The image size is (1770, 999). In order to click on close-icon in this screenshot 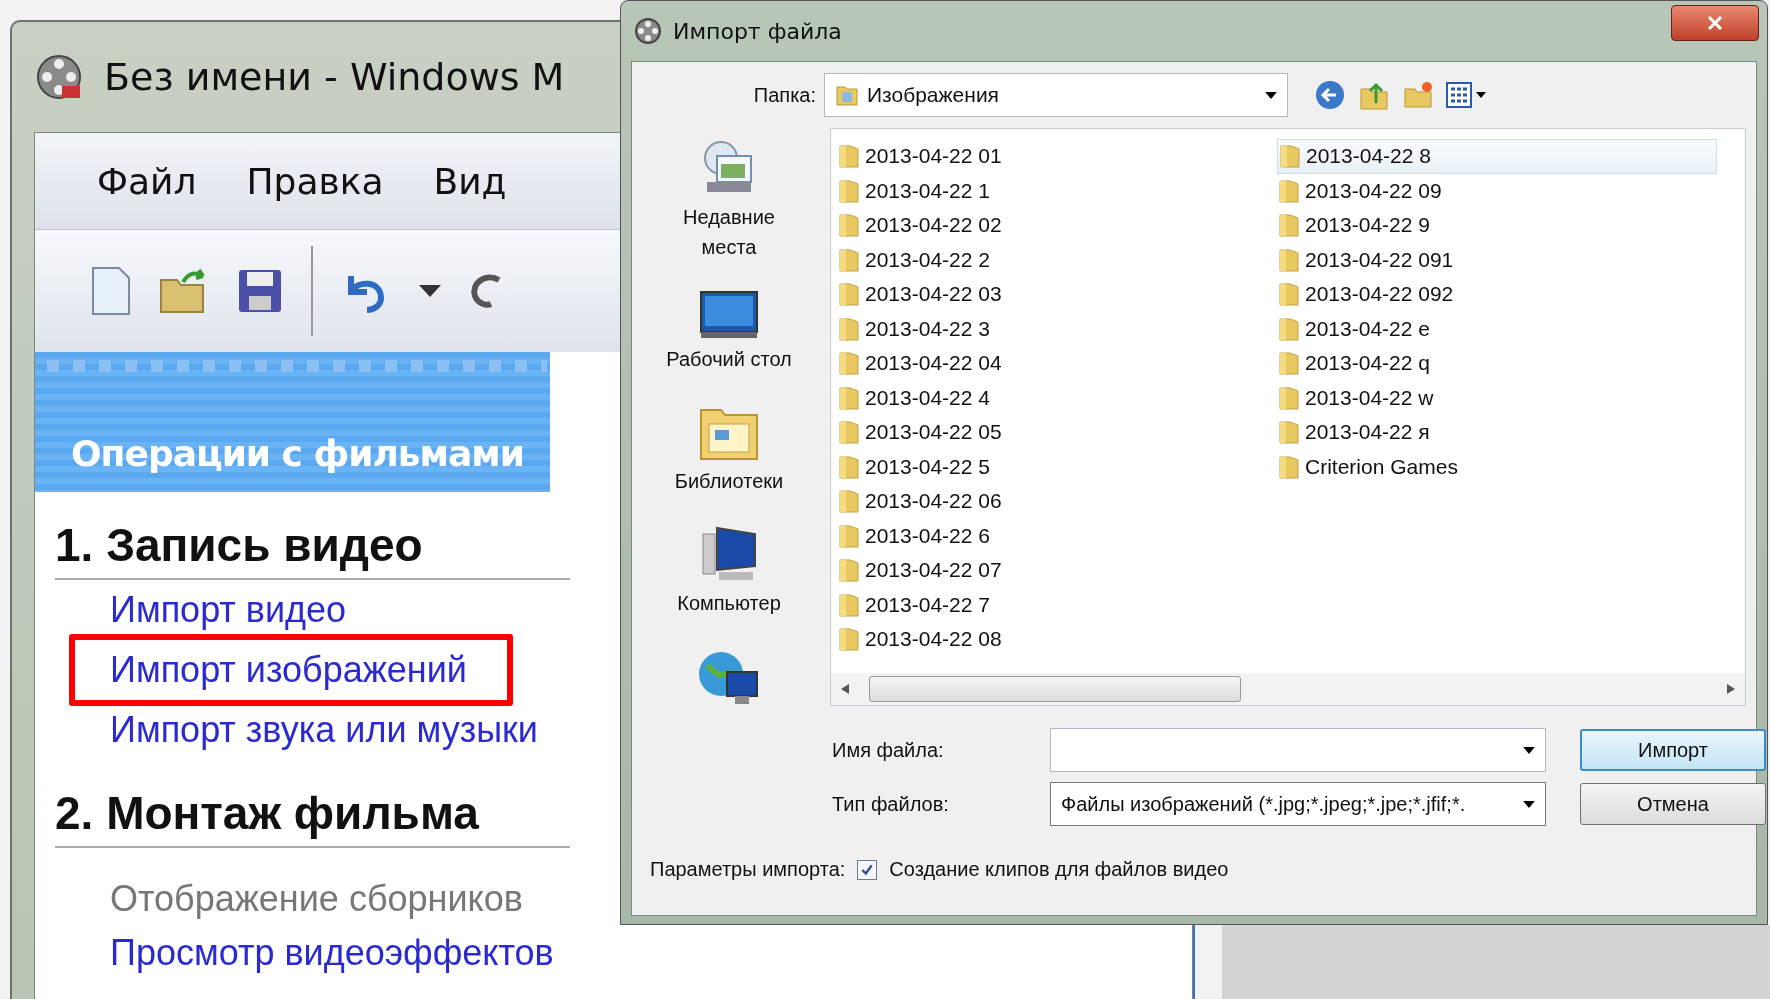, I will do `click(1715, 23)`.